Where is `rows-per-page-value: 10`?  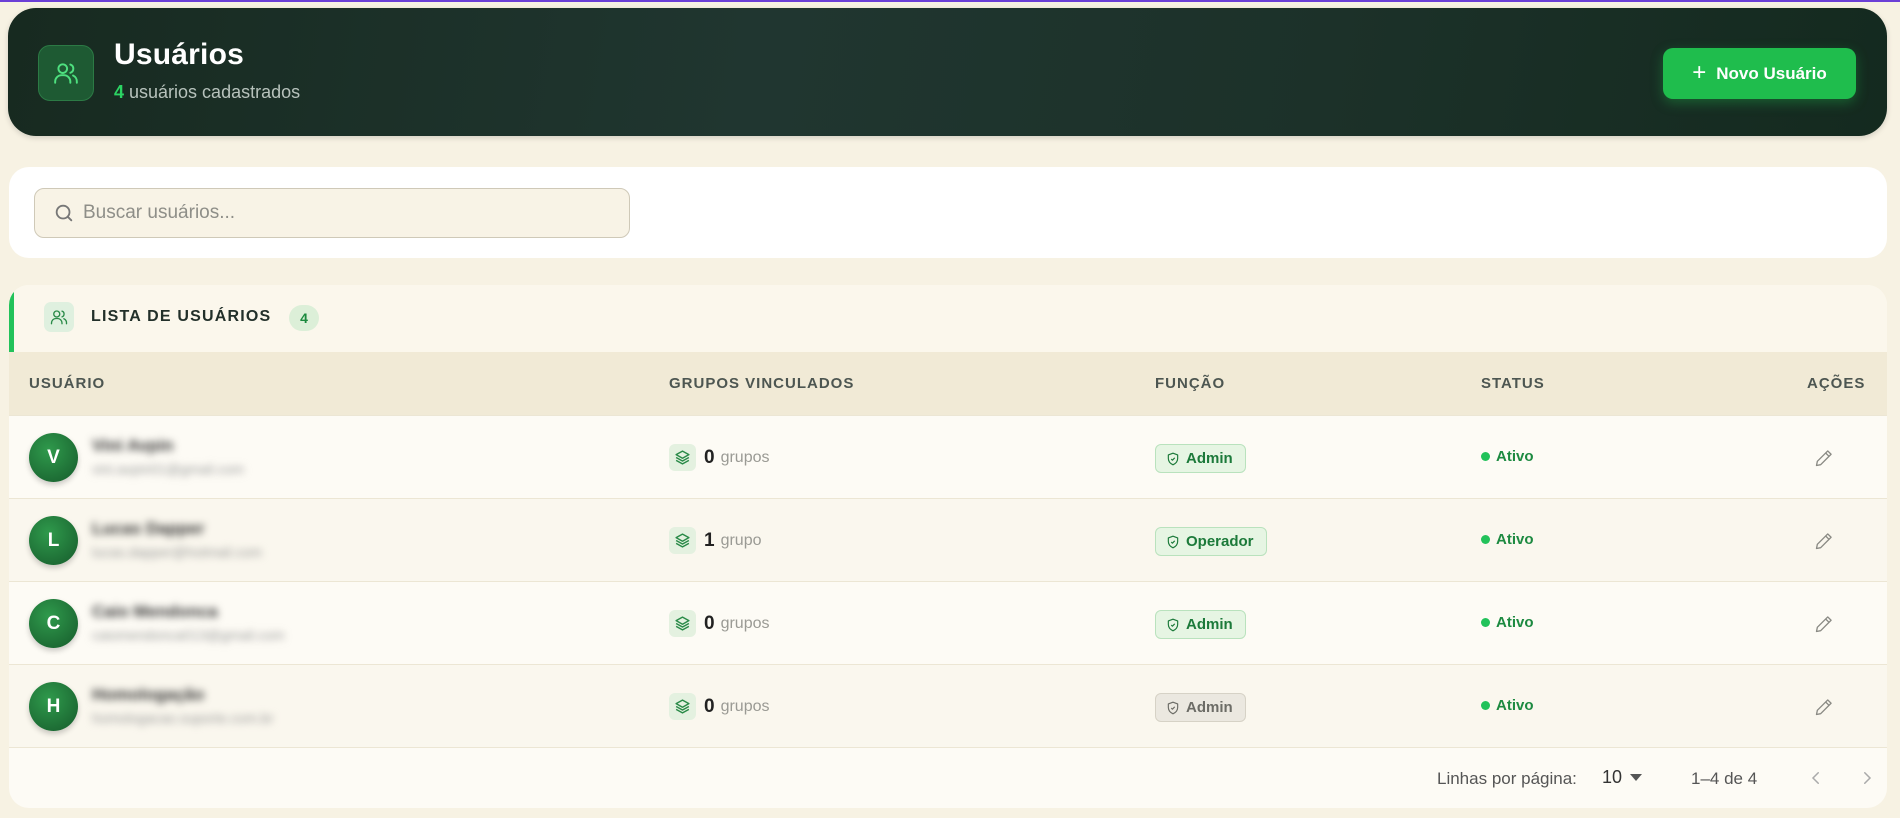 rows-per-page-value: 10 is located at coordinates (1612, 777).